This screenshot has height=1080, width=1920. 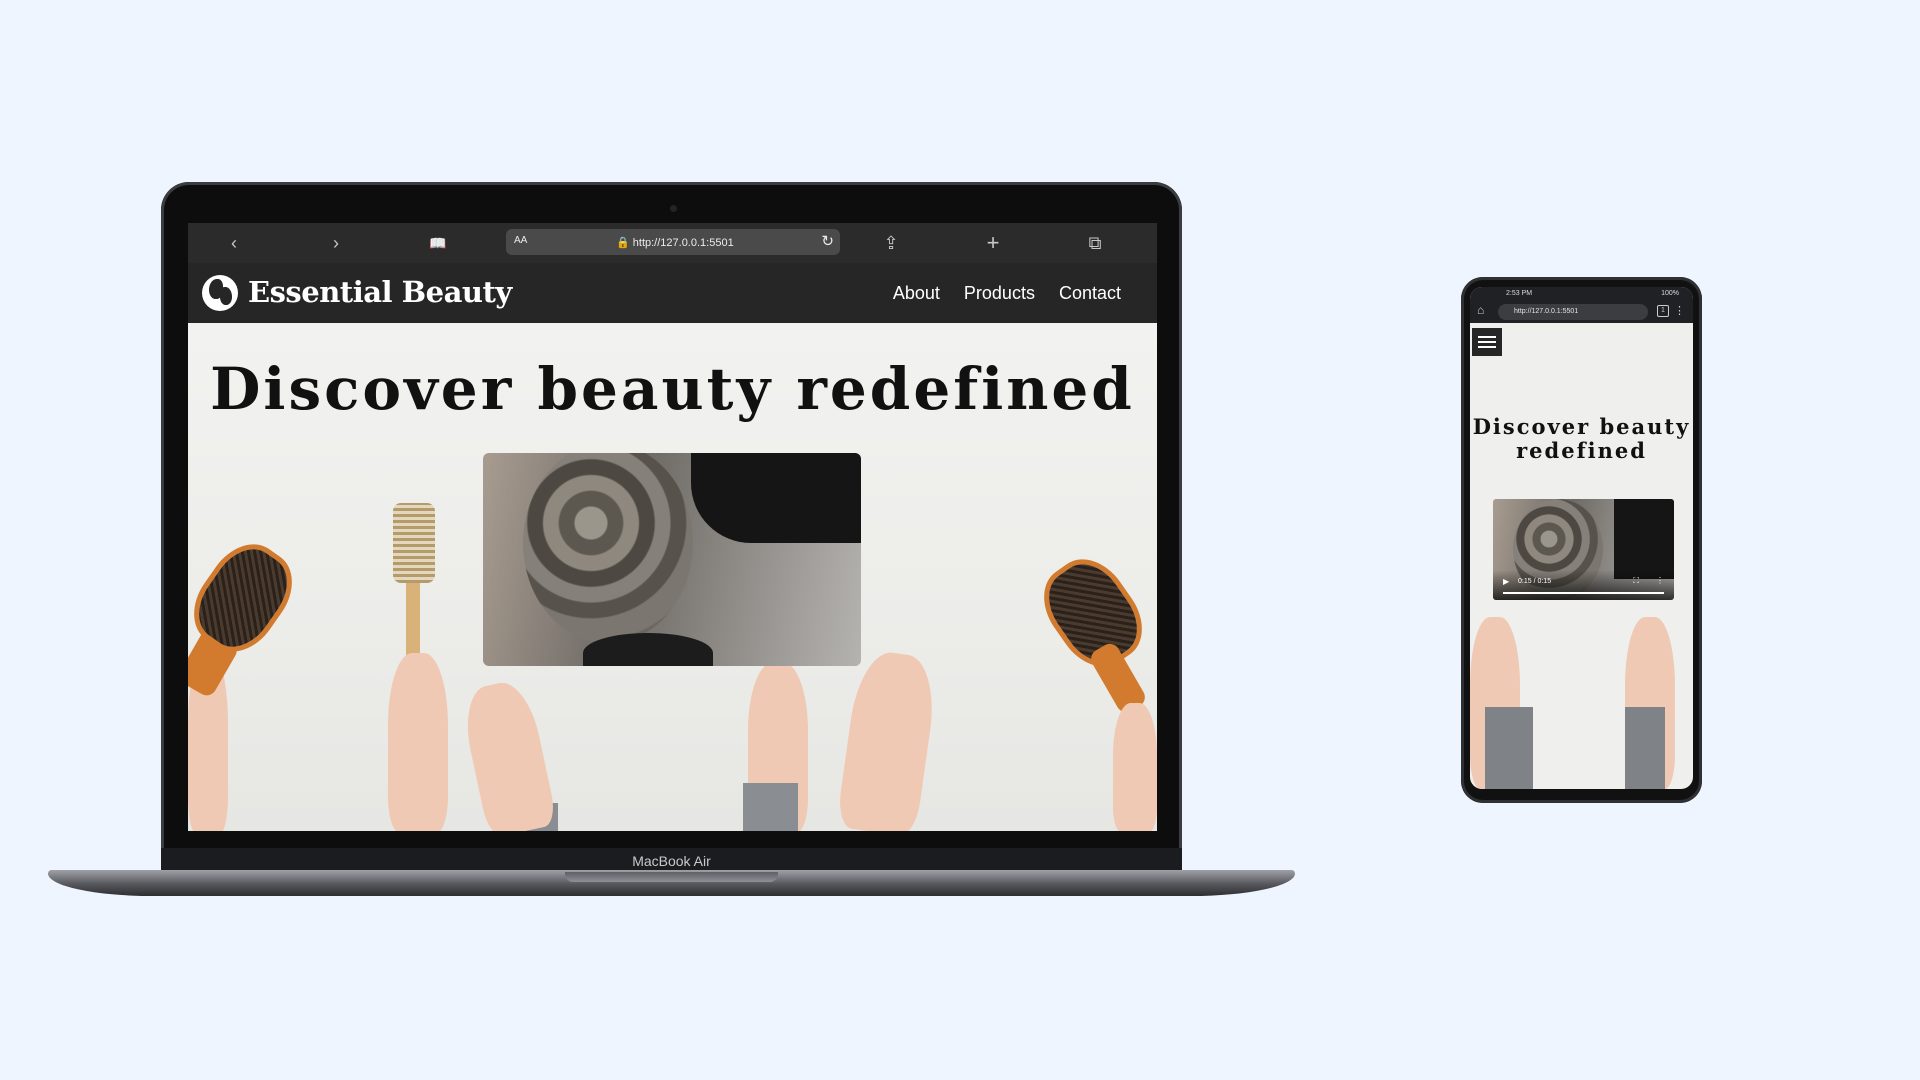 I want to click on laptop-notch, so click(x=671, y=877).